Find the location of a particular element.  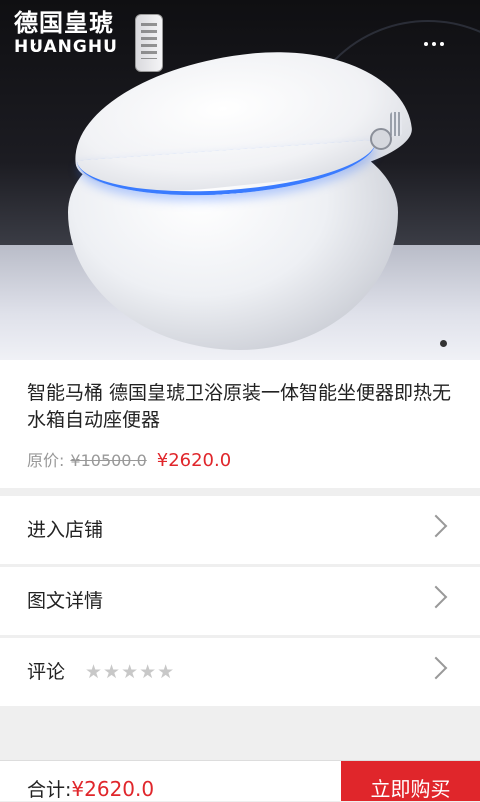

current-price: ¥2620.0 is located at coordinates (194, 460).